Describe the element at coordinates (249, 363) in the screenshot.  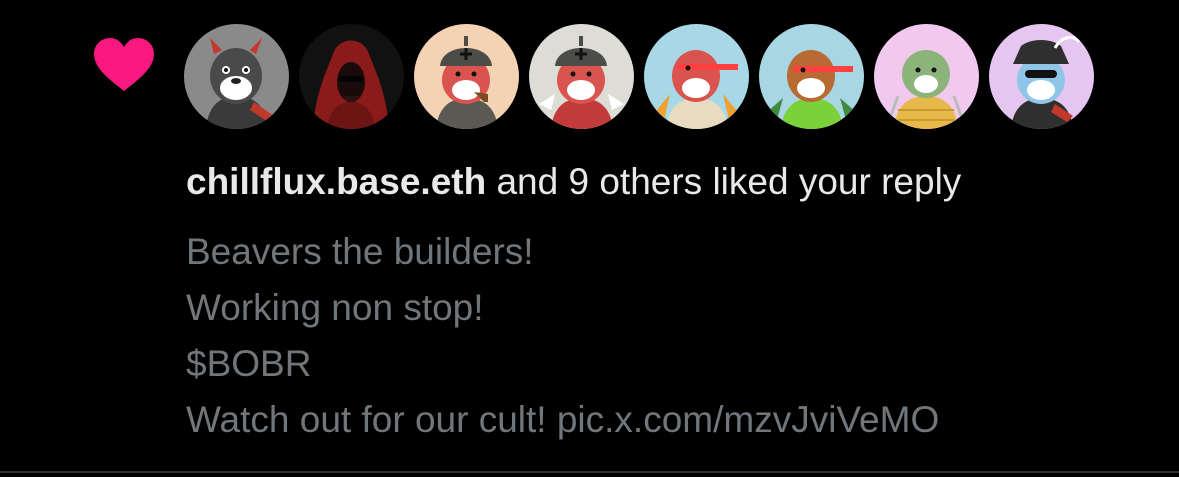
I see `reply-line: $BOBR` at that location.